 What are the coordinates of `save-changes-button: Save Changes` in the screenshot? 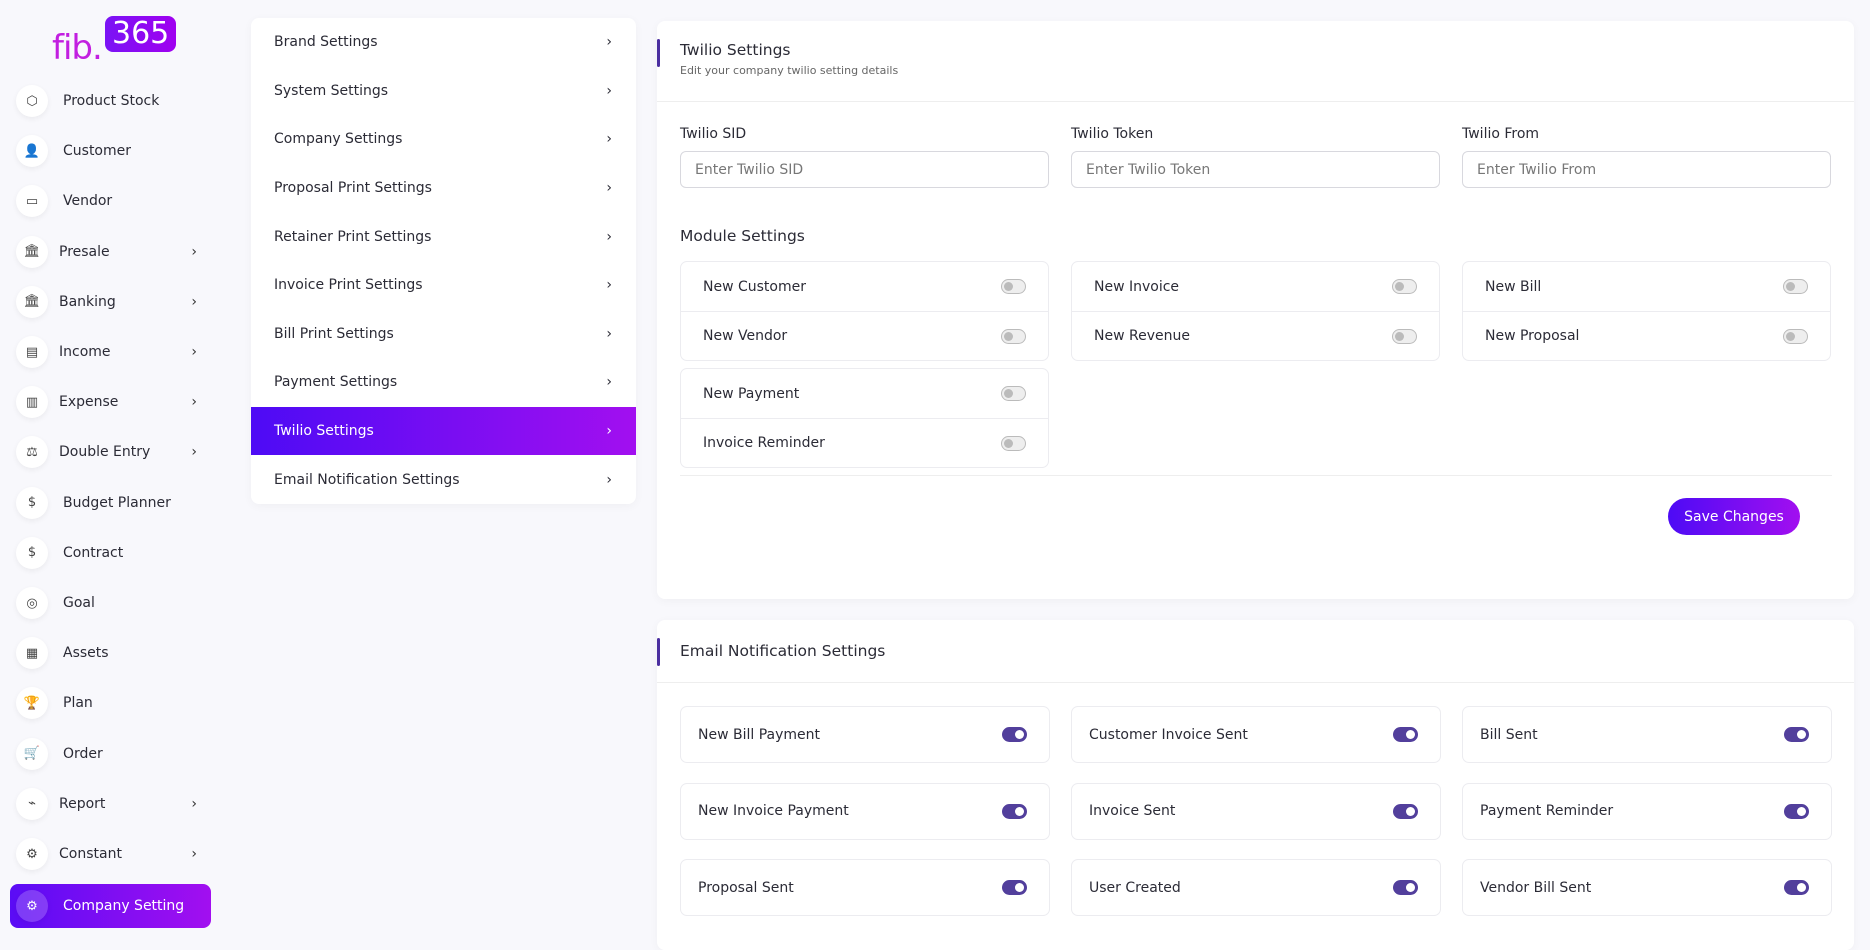 It's located at (1734, 516).